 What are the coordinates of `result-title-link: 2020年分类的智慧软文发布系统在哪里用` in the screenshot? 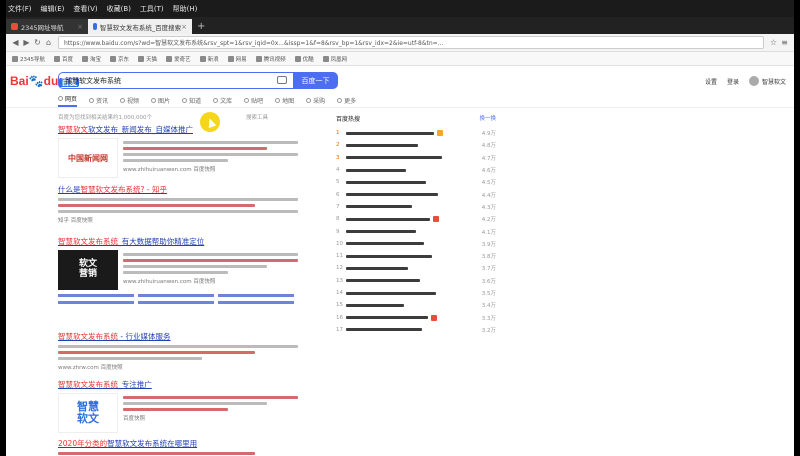 It's located at (178, 443).